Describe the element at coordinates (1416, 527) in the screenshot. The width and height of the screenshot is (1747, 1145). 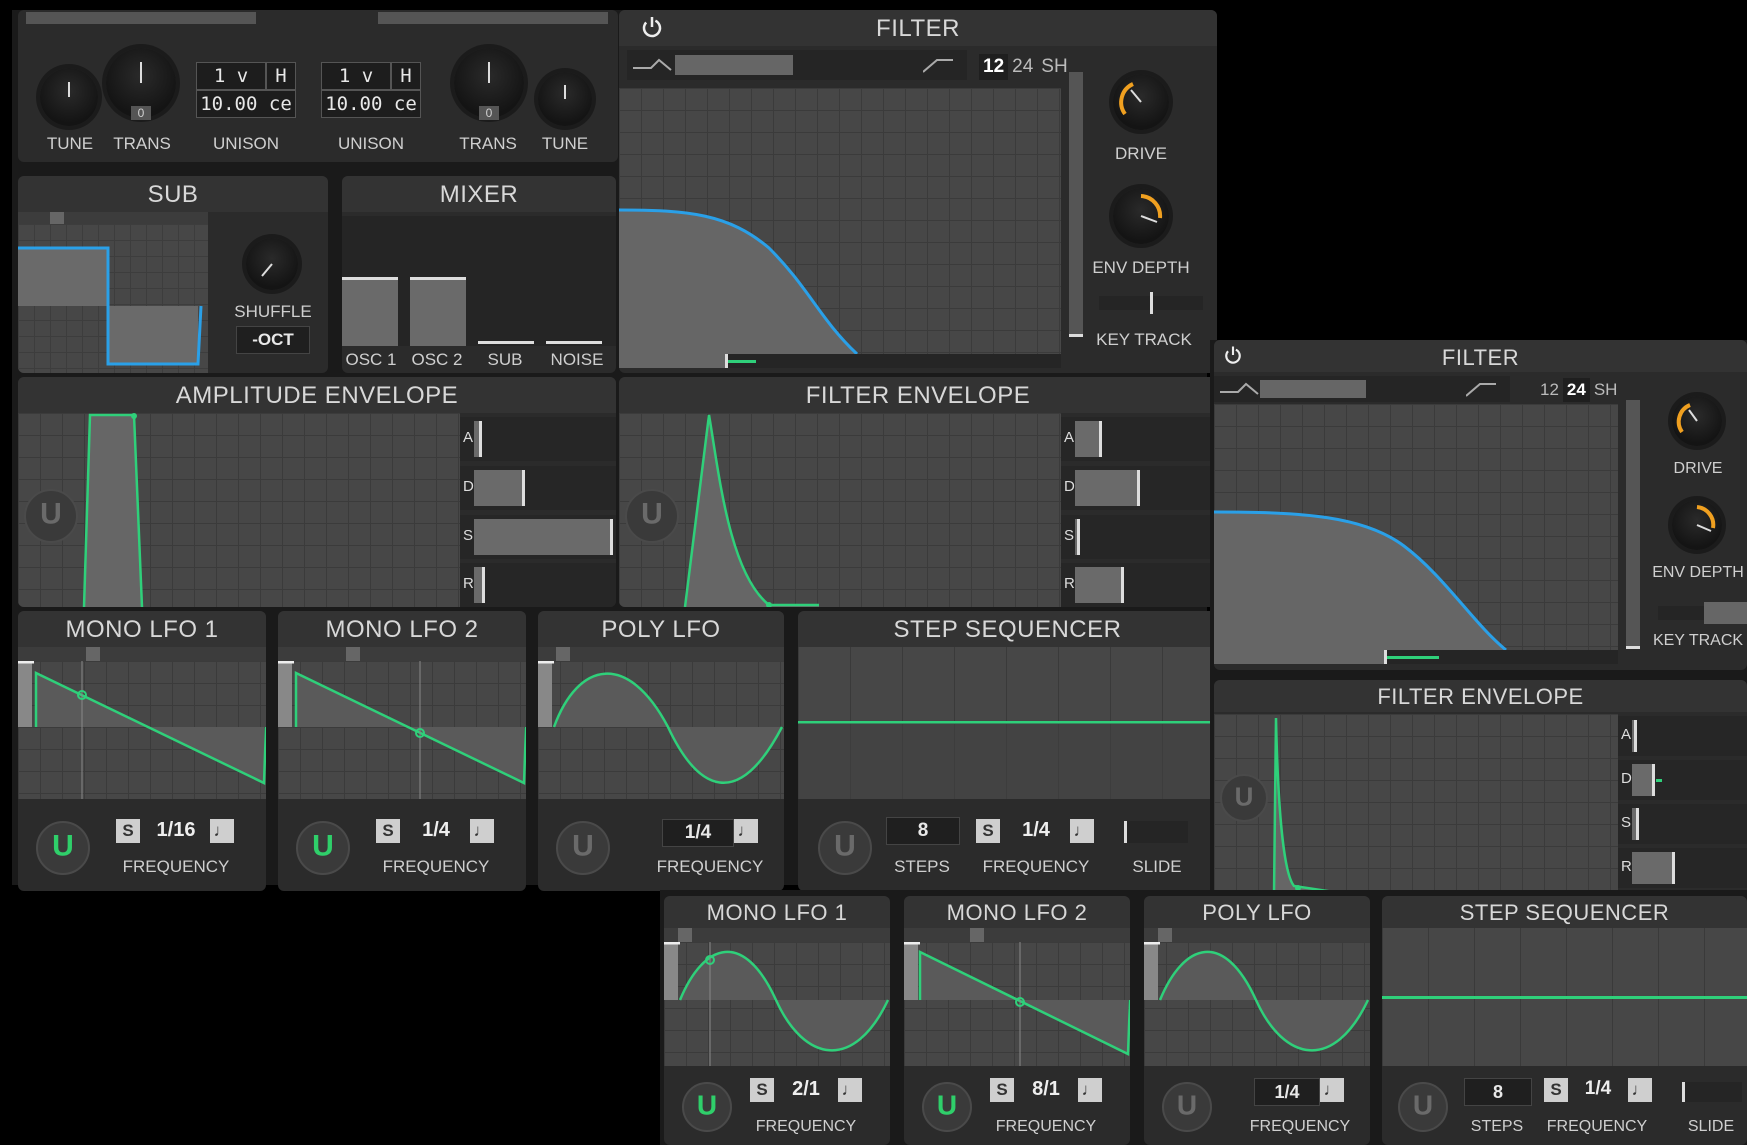
I see `filter-2-response` at that location.